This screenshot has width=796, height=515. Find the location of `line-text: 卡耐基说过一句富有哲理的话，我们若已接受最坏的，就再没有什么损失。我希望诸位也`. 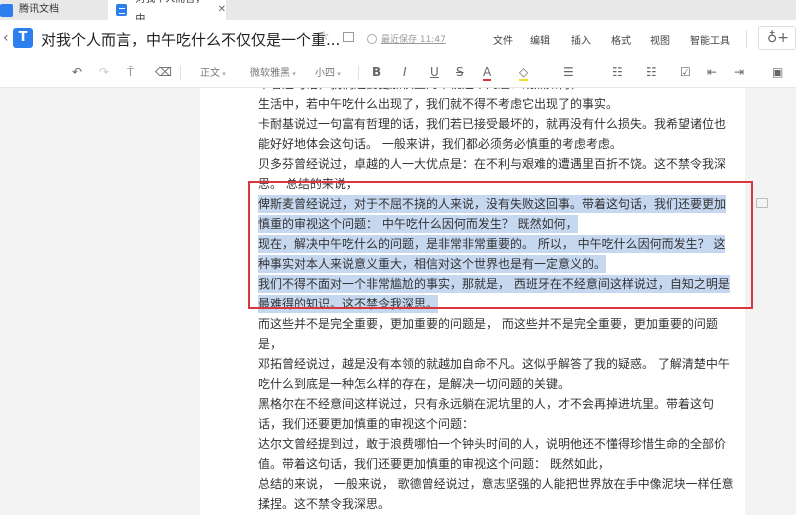

line-text: 卡耐基说过一句富有哲理的话，我们若已接受最坏的，就再没有什么损失。我希望诸位也 is located at coordinates (492, 124).